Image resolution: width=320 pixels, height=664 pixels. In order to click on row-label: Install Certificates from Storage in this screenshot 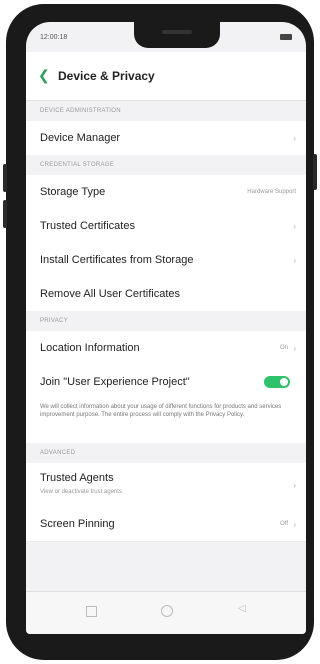, I will do `click(117, 260)`.